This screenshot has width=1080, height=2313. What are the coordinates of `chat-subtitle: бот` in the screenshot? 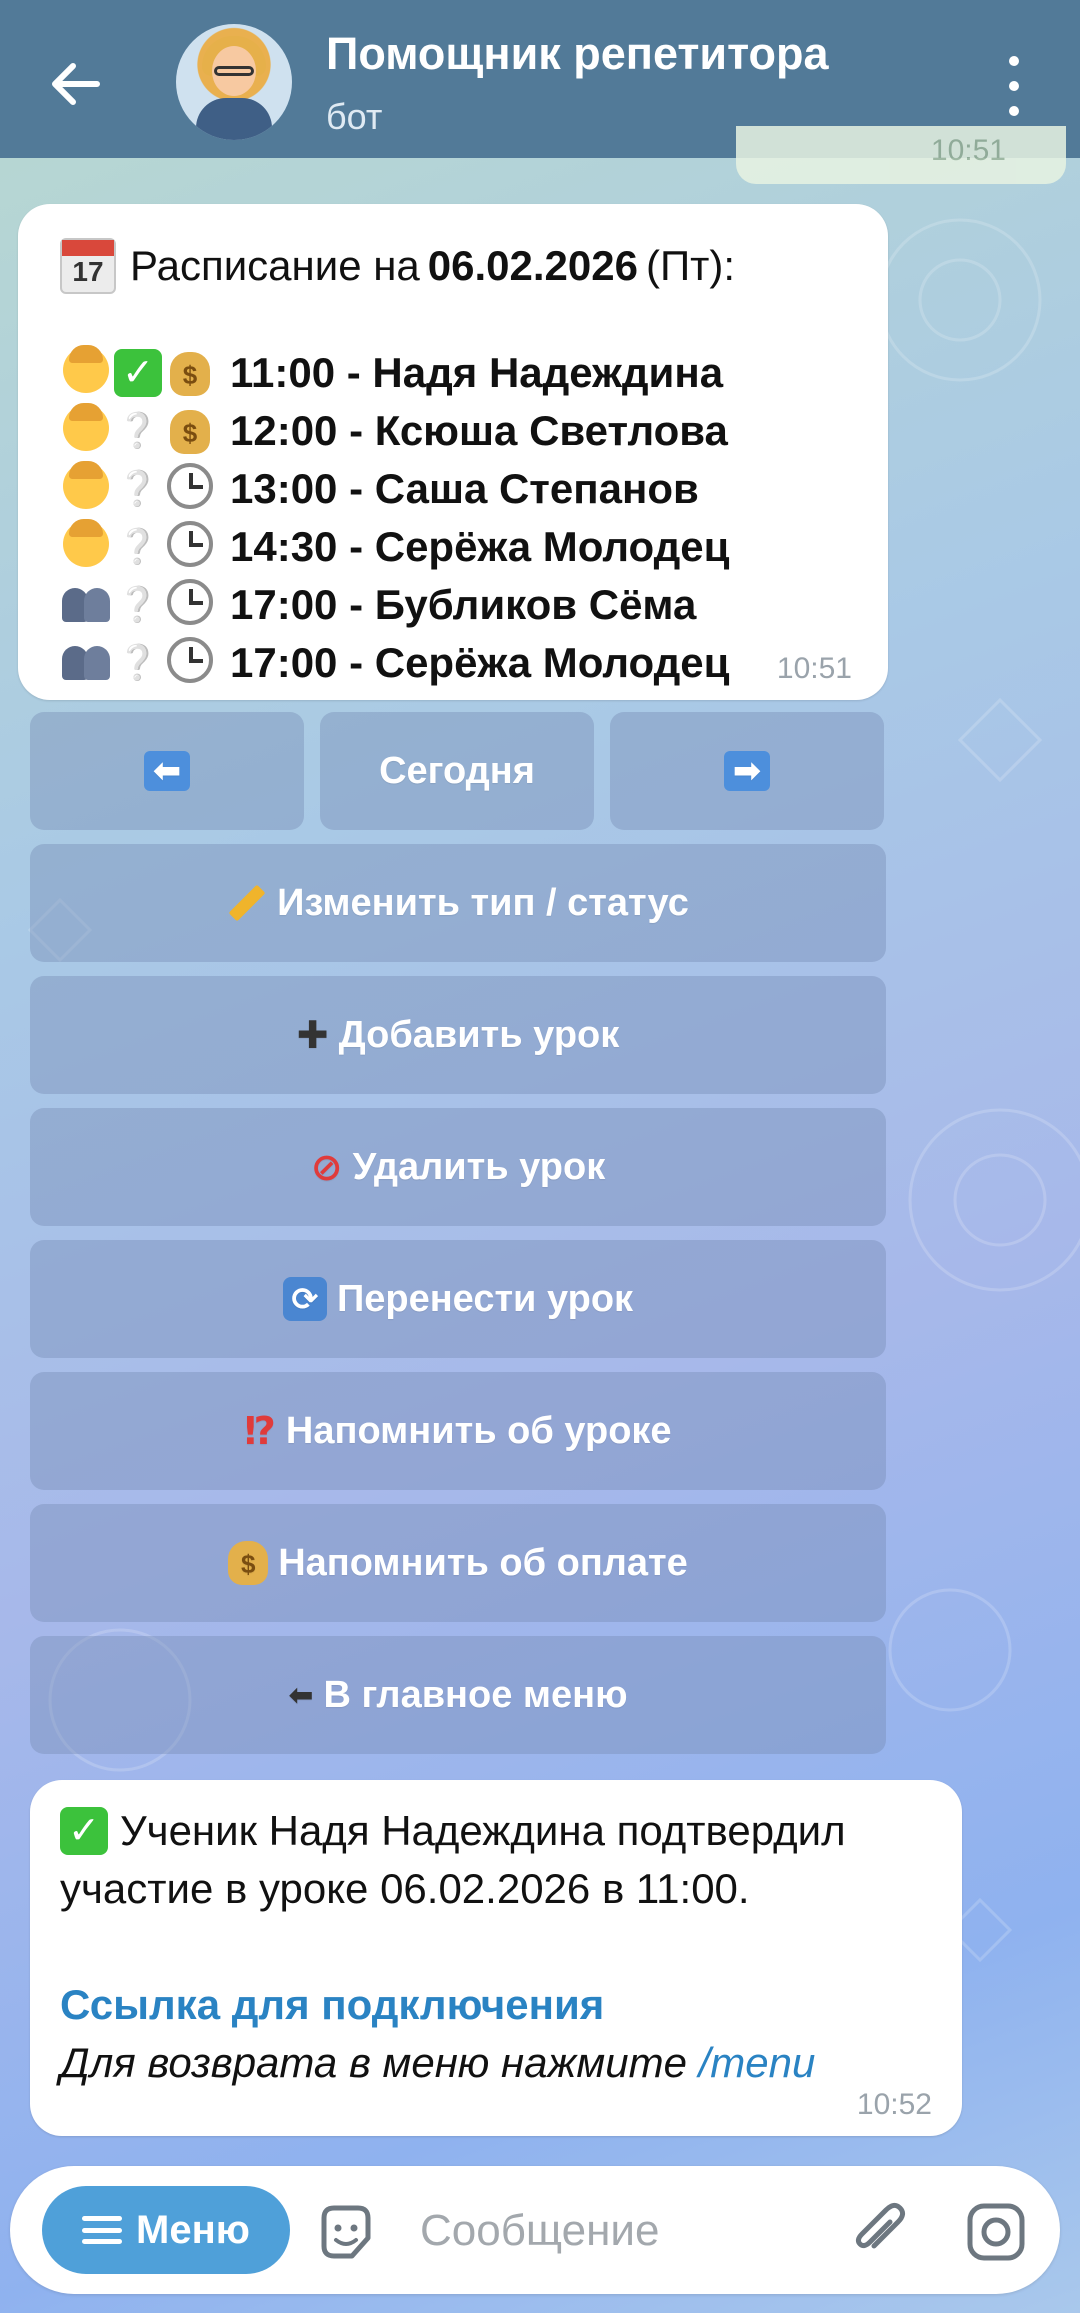 It's located at (354, 116).